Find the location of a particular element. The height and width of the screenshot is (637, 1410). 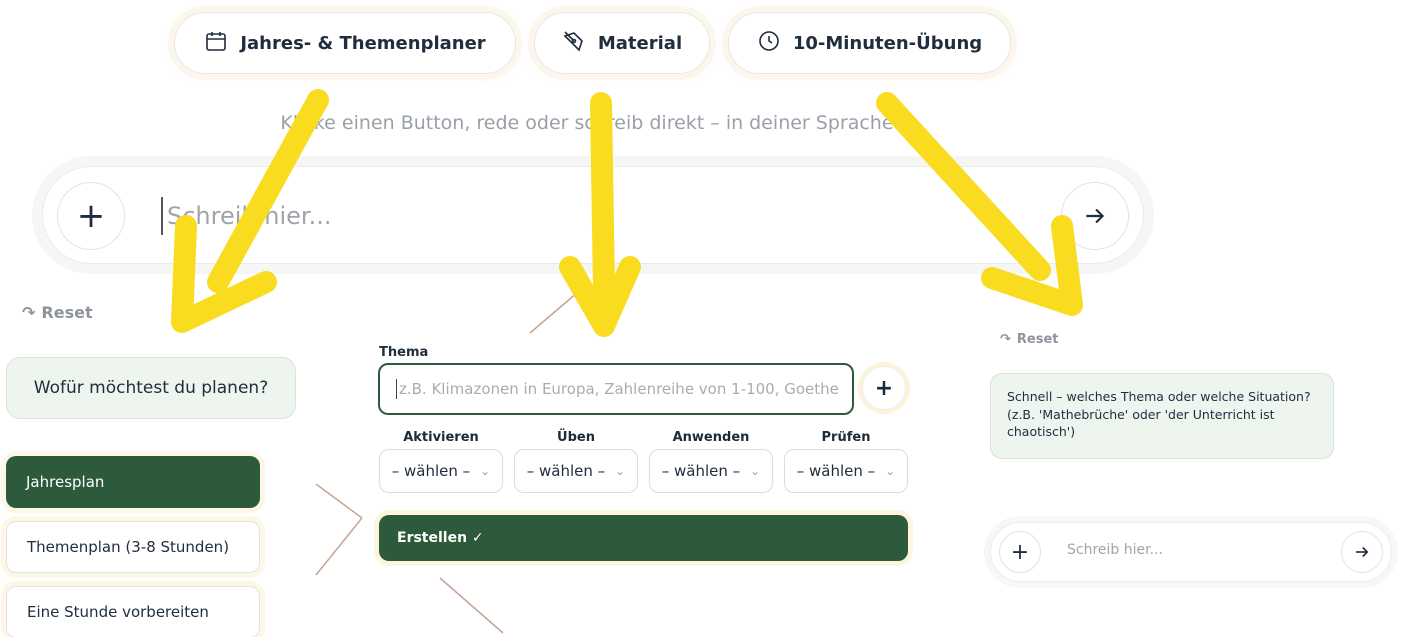

right-reset-button: ↷ Reset is located at coordinates (1029, 339).